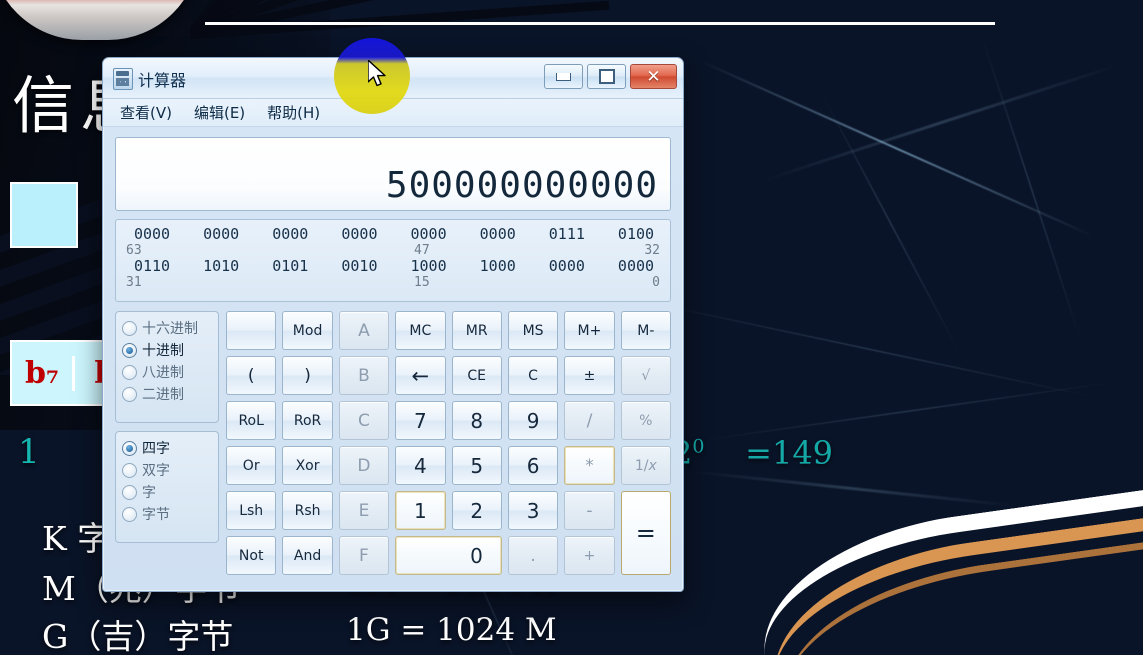  Describe the element at coordinates (168, 350) in the screenshot. I see `radio-dec: 十进制` at that location.